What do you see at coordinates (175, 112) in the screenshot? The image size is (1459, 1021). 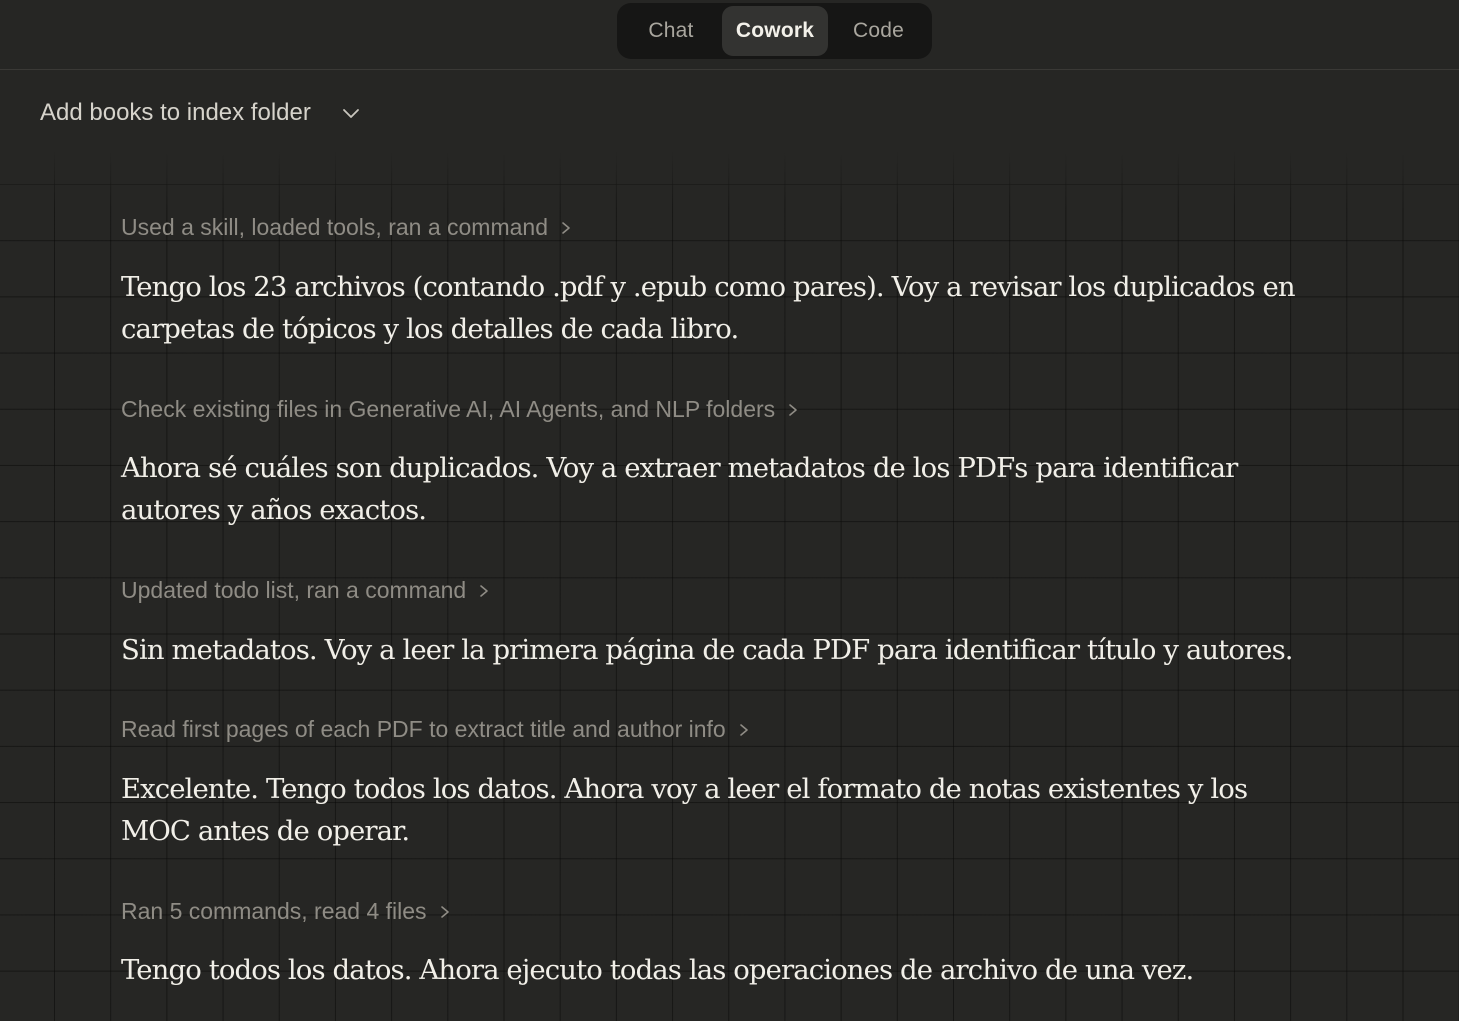 I see `page-title: Add books to index folder` at bounding box center [175, 112].